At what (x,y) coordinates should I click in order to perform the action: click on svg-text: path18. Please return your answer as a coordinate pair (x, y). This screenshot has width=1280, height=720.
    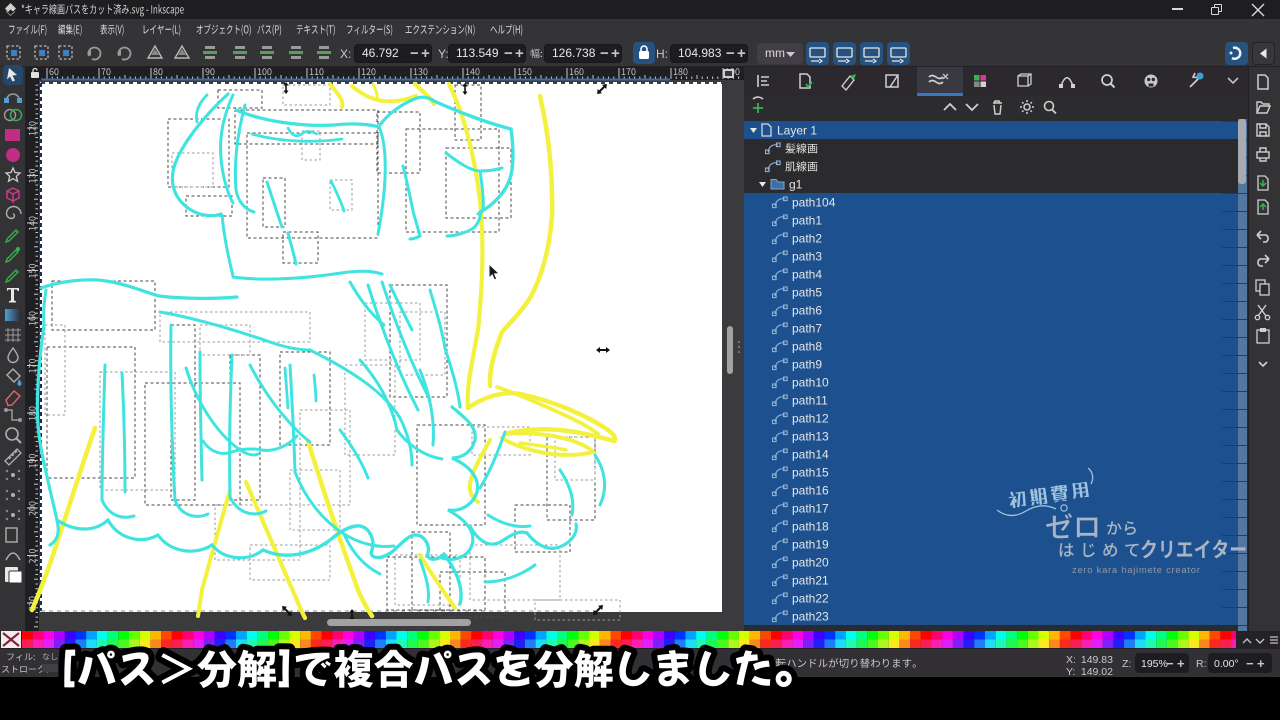
    Looking at the image, I should click on (810, 527).